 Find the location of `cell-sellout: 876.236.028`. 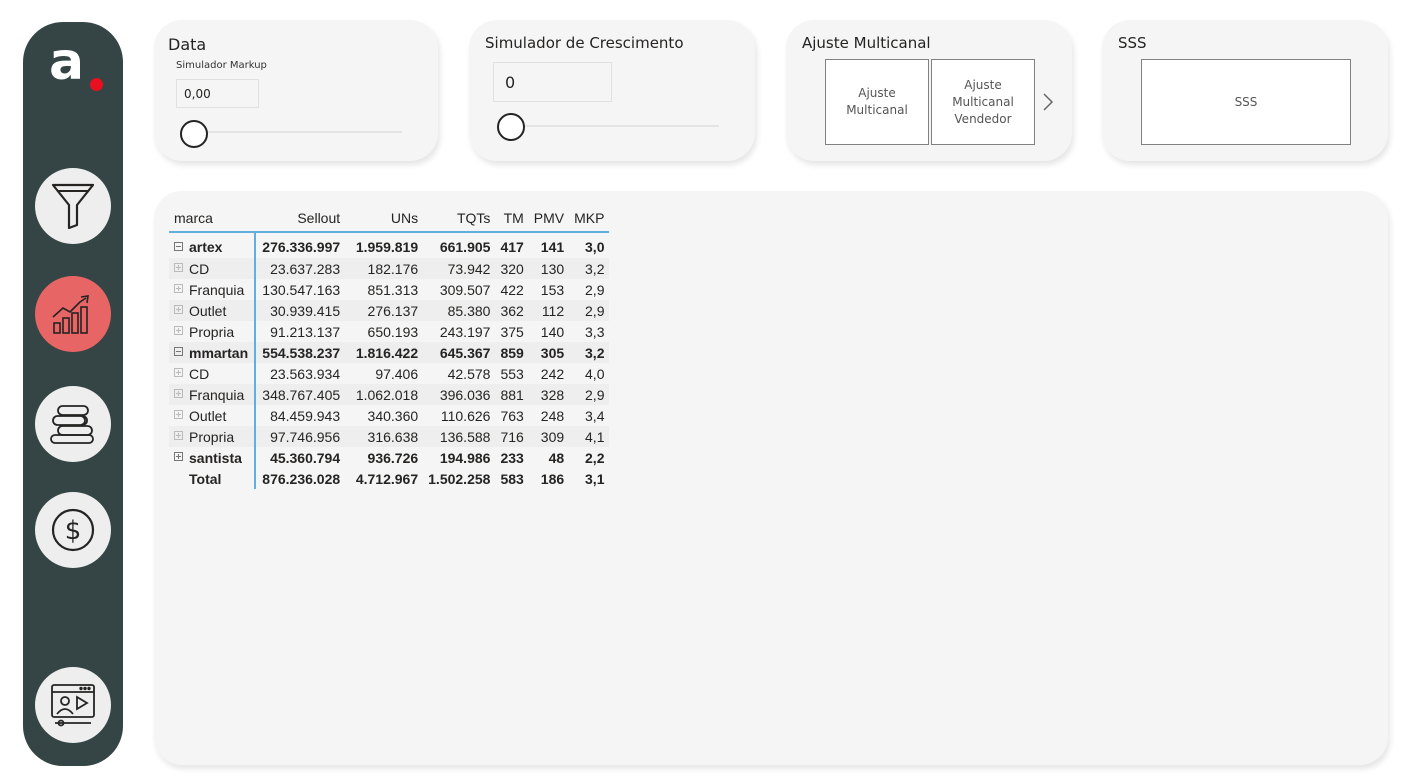

cell-sellout: 876.236.028 is located at coordinates (301, 478).